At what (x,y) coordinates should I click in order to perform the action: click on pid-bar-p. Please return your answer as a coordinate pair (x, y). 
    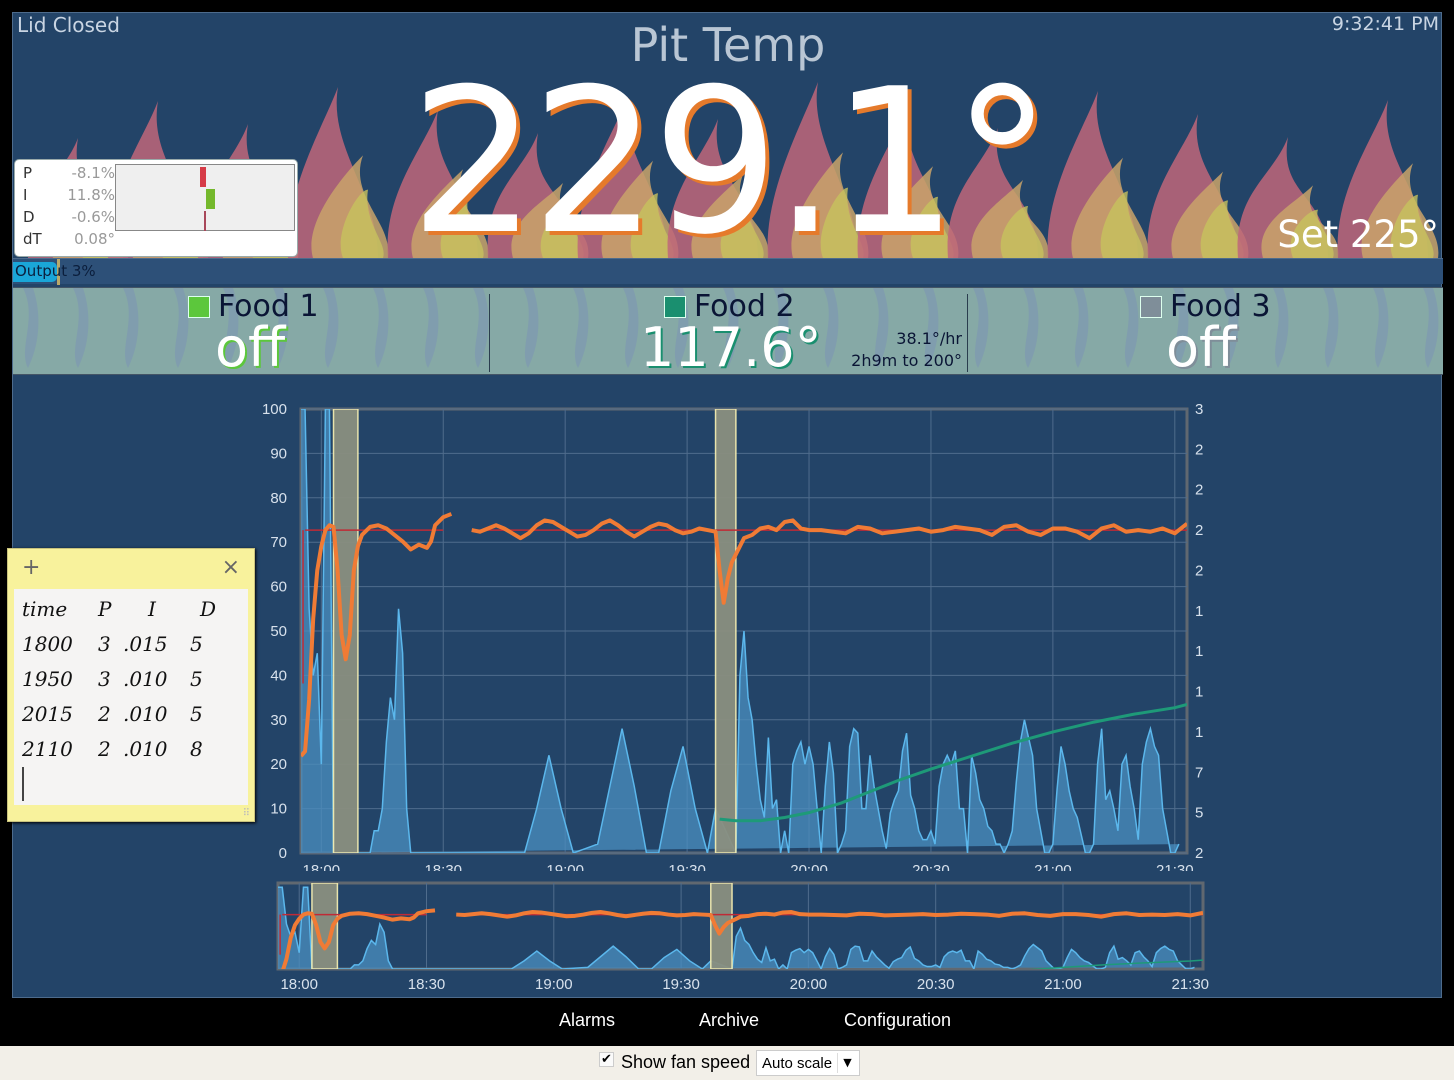
    Looking at the image, I should click on (202, 177).